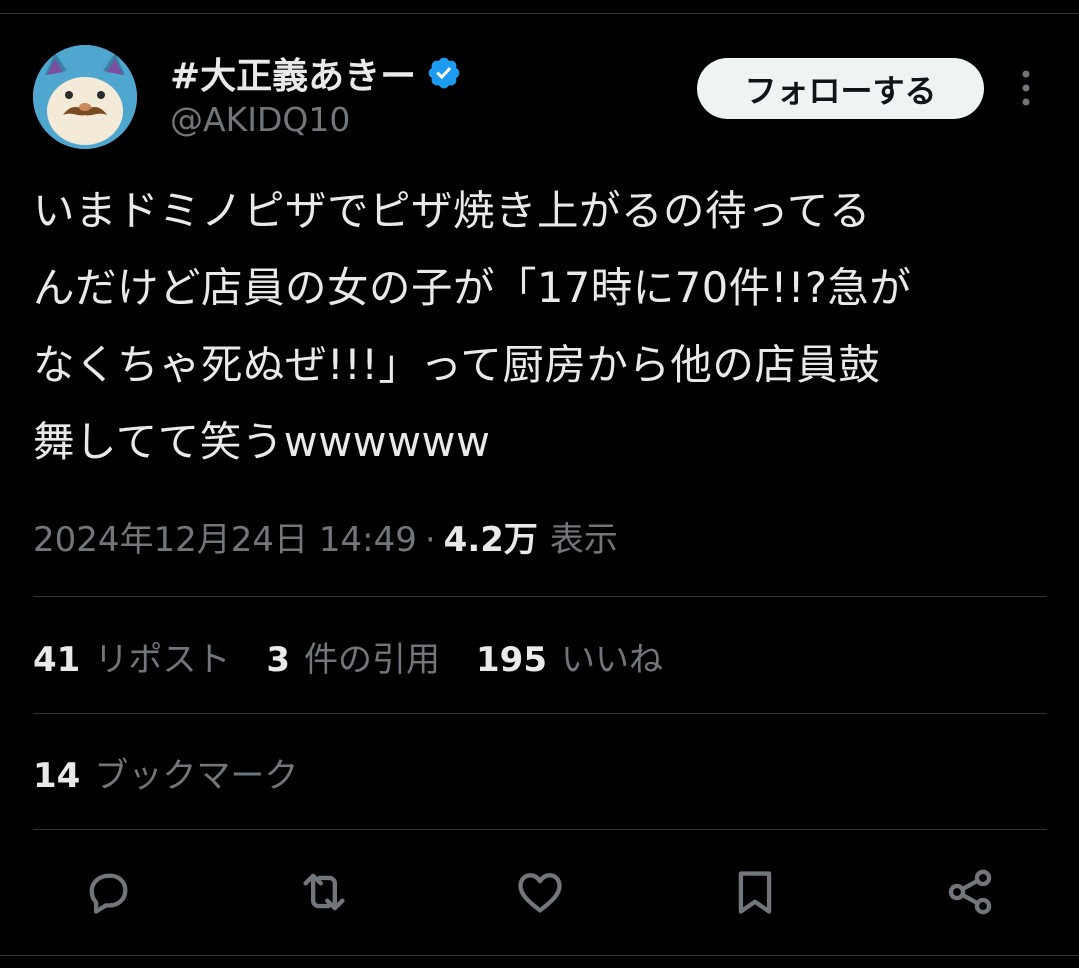 This screenshot has width=1079, height=968. What do you see at coordinates (293, 73) in the screenshot?
I see `author-name: #大正義あきー` at bounding box center [293, 73].